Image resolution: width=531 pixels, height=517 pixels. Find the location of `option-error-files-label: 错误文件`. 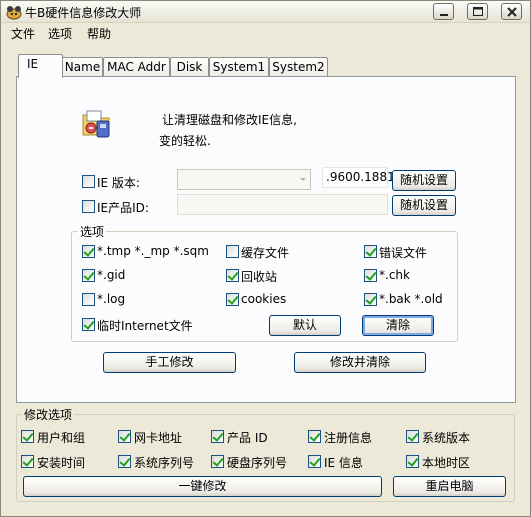

option-error-files-label: 错误文件 is located at coordinates (403, 253).